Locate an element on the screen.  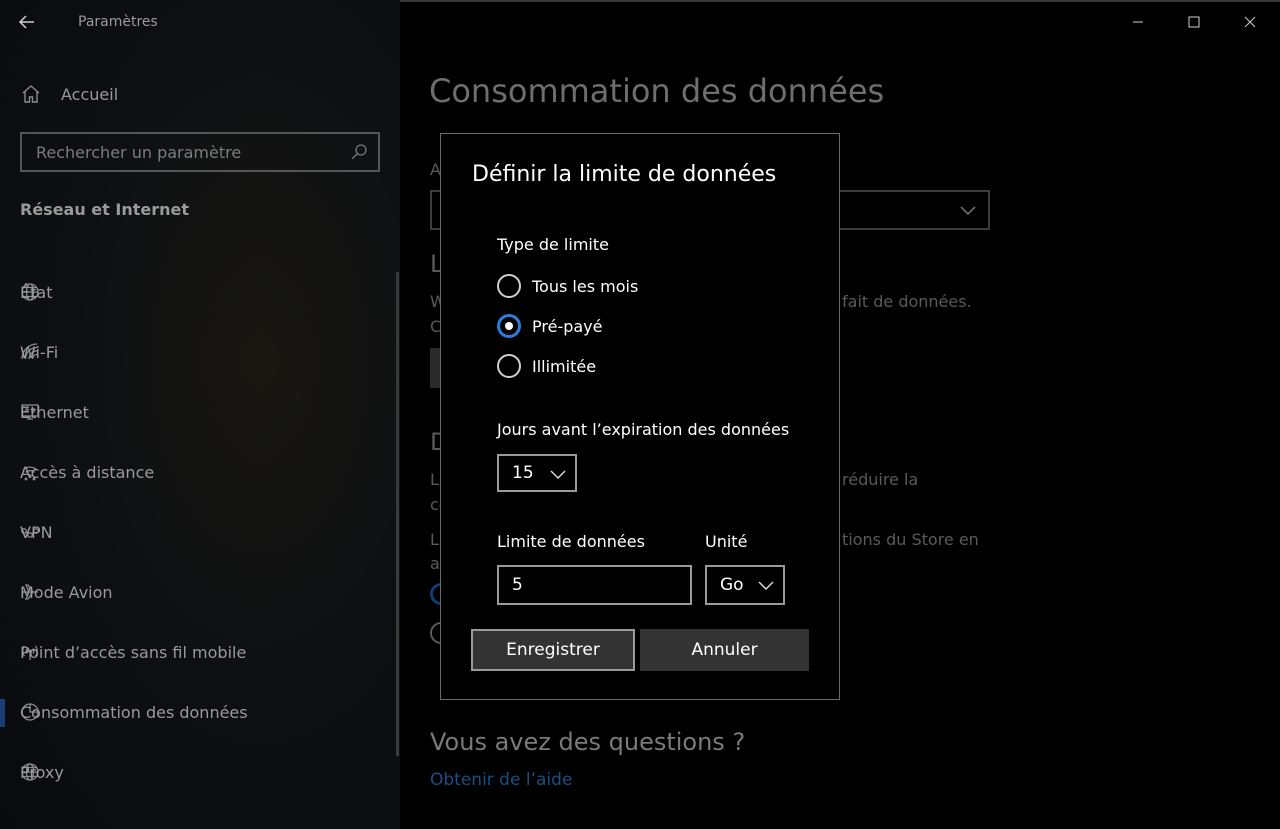
sidebar-home: Accueil is located at coordinates (69, 94).